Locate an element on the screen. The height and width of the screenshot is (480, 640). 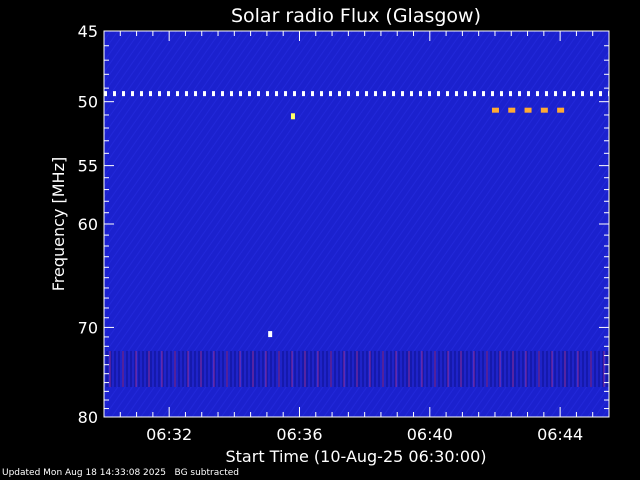
y-tick-label: 50 is located at coordinates (88, 102).